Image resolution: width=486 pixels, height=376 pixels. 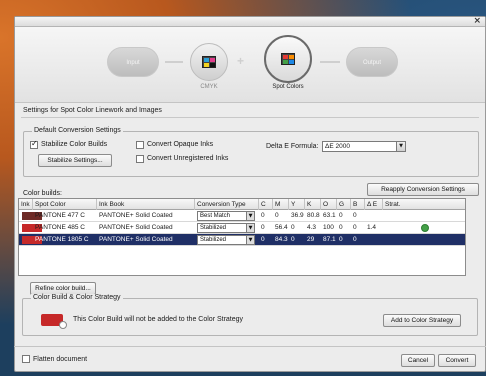 I want to click on cell-de: 1.4, so click(x=372, y=227).